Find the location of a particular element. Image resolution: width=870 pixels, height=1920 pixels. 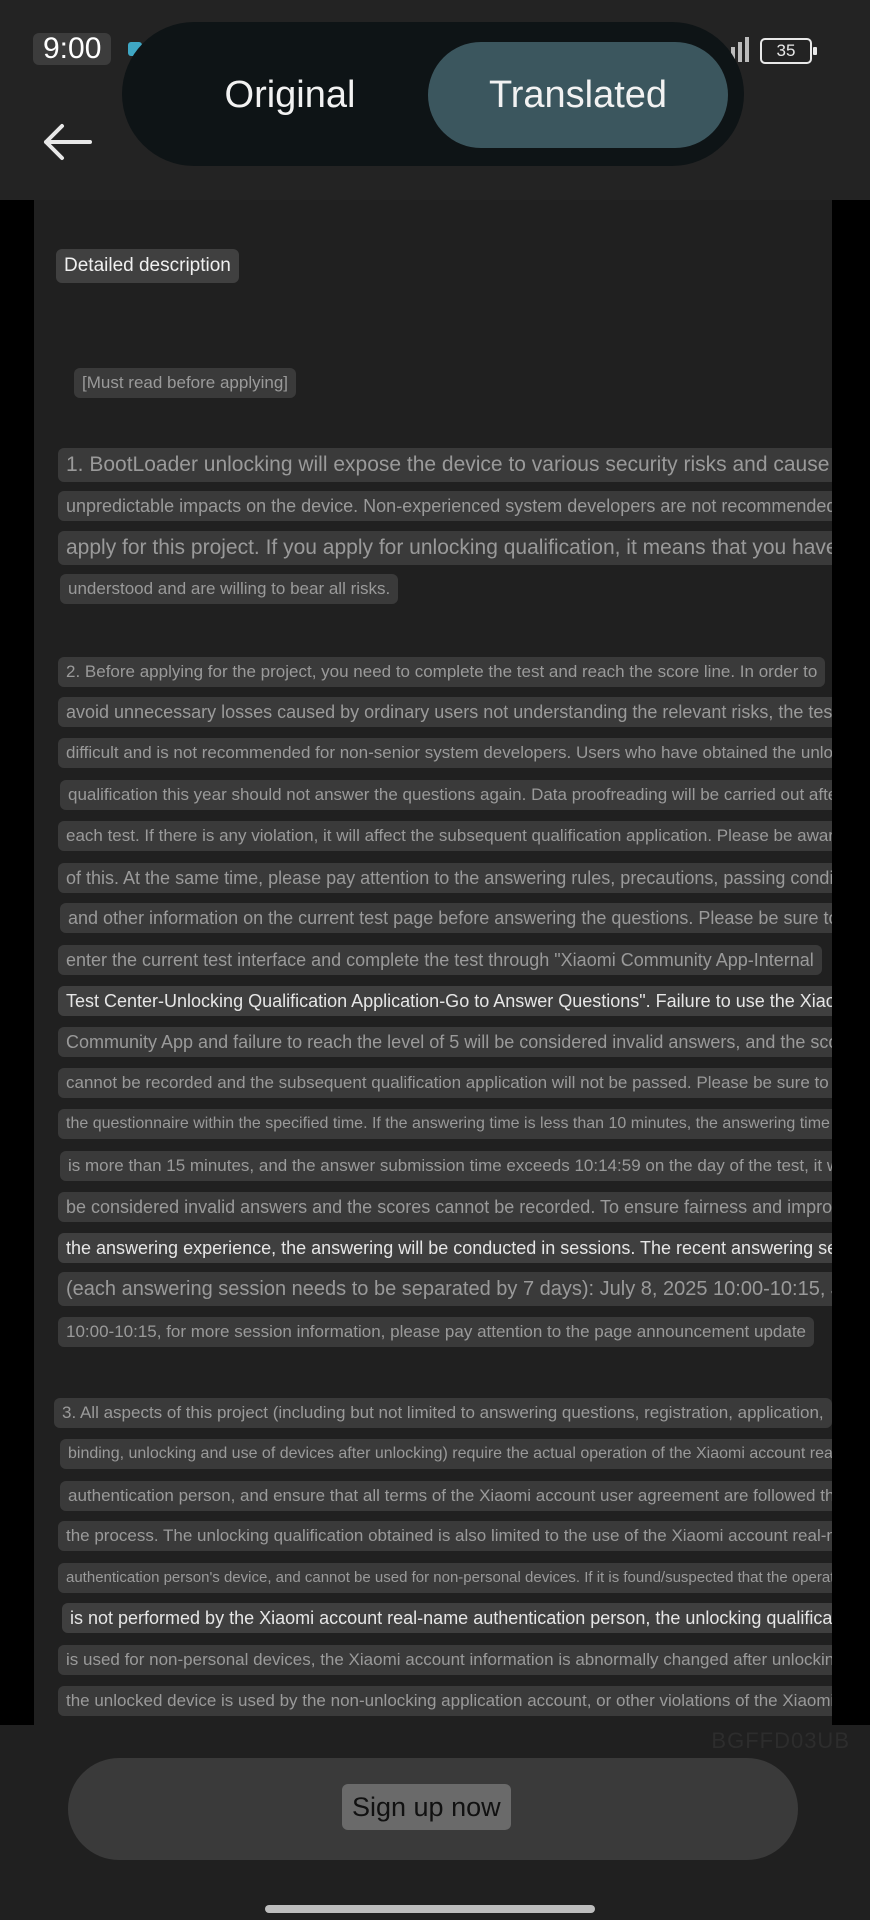

sign-up-button: Sign up now is located at coordinates (433, 1809).